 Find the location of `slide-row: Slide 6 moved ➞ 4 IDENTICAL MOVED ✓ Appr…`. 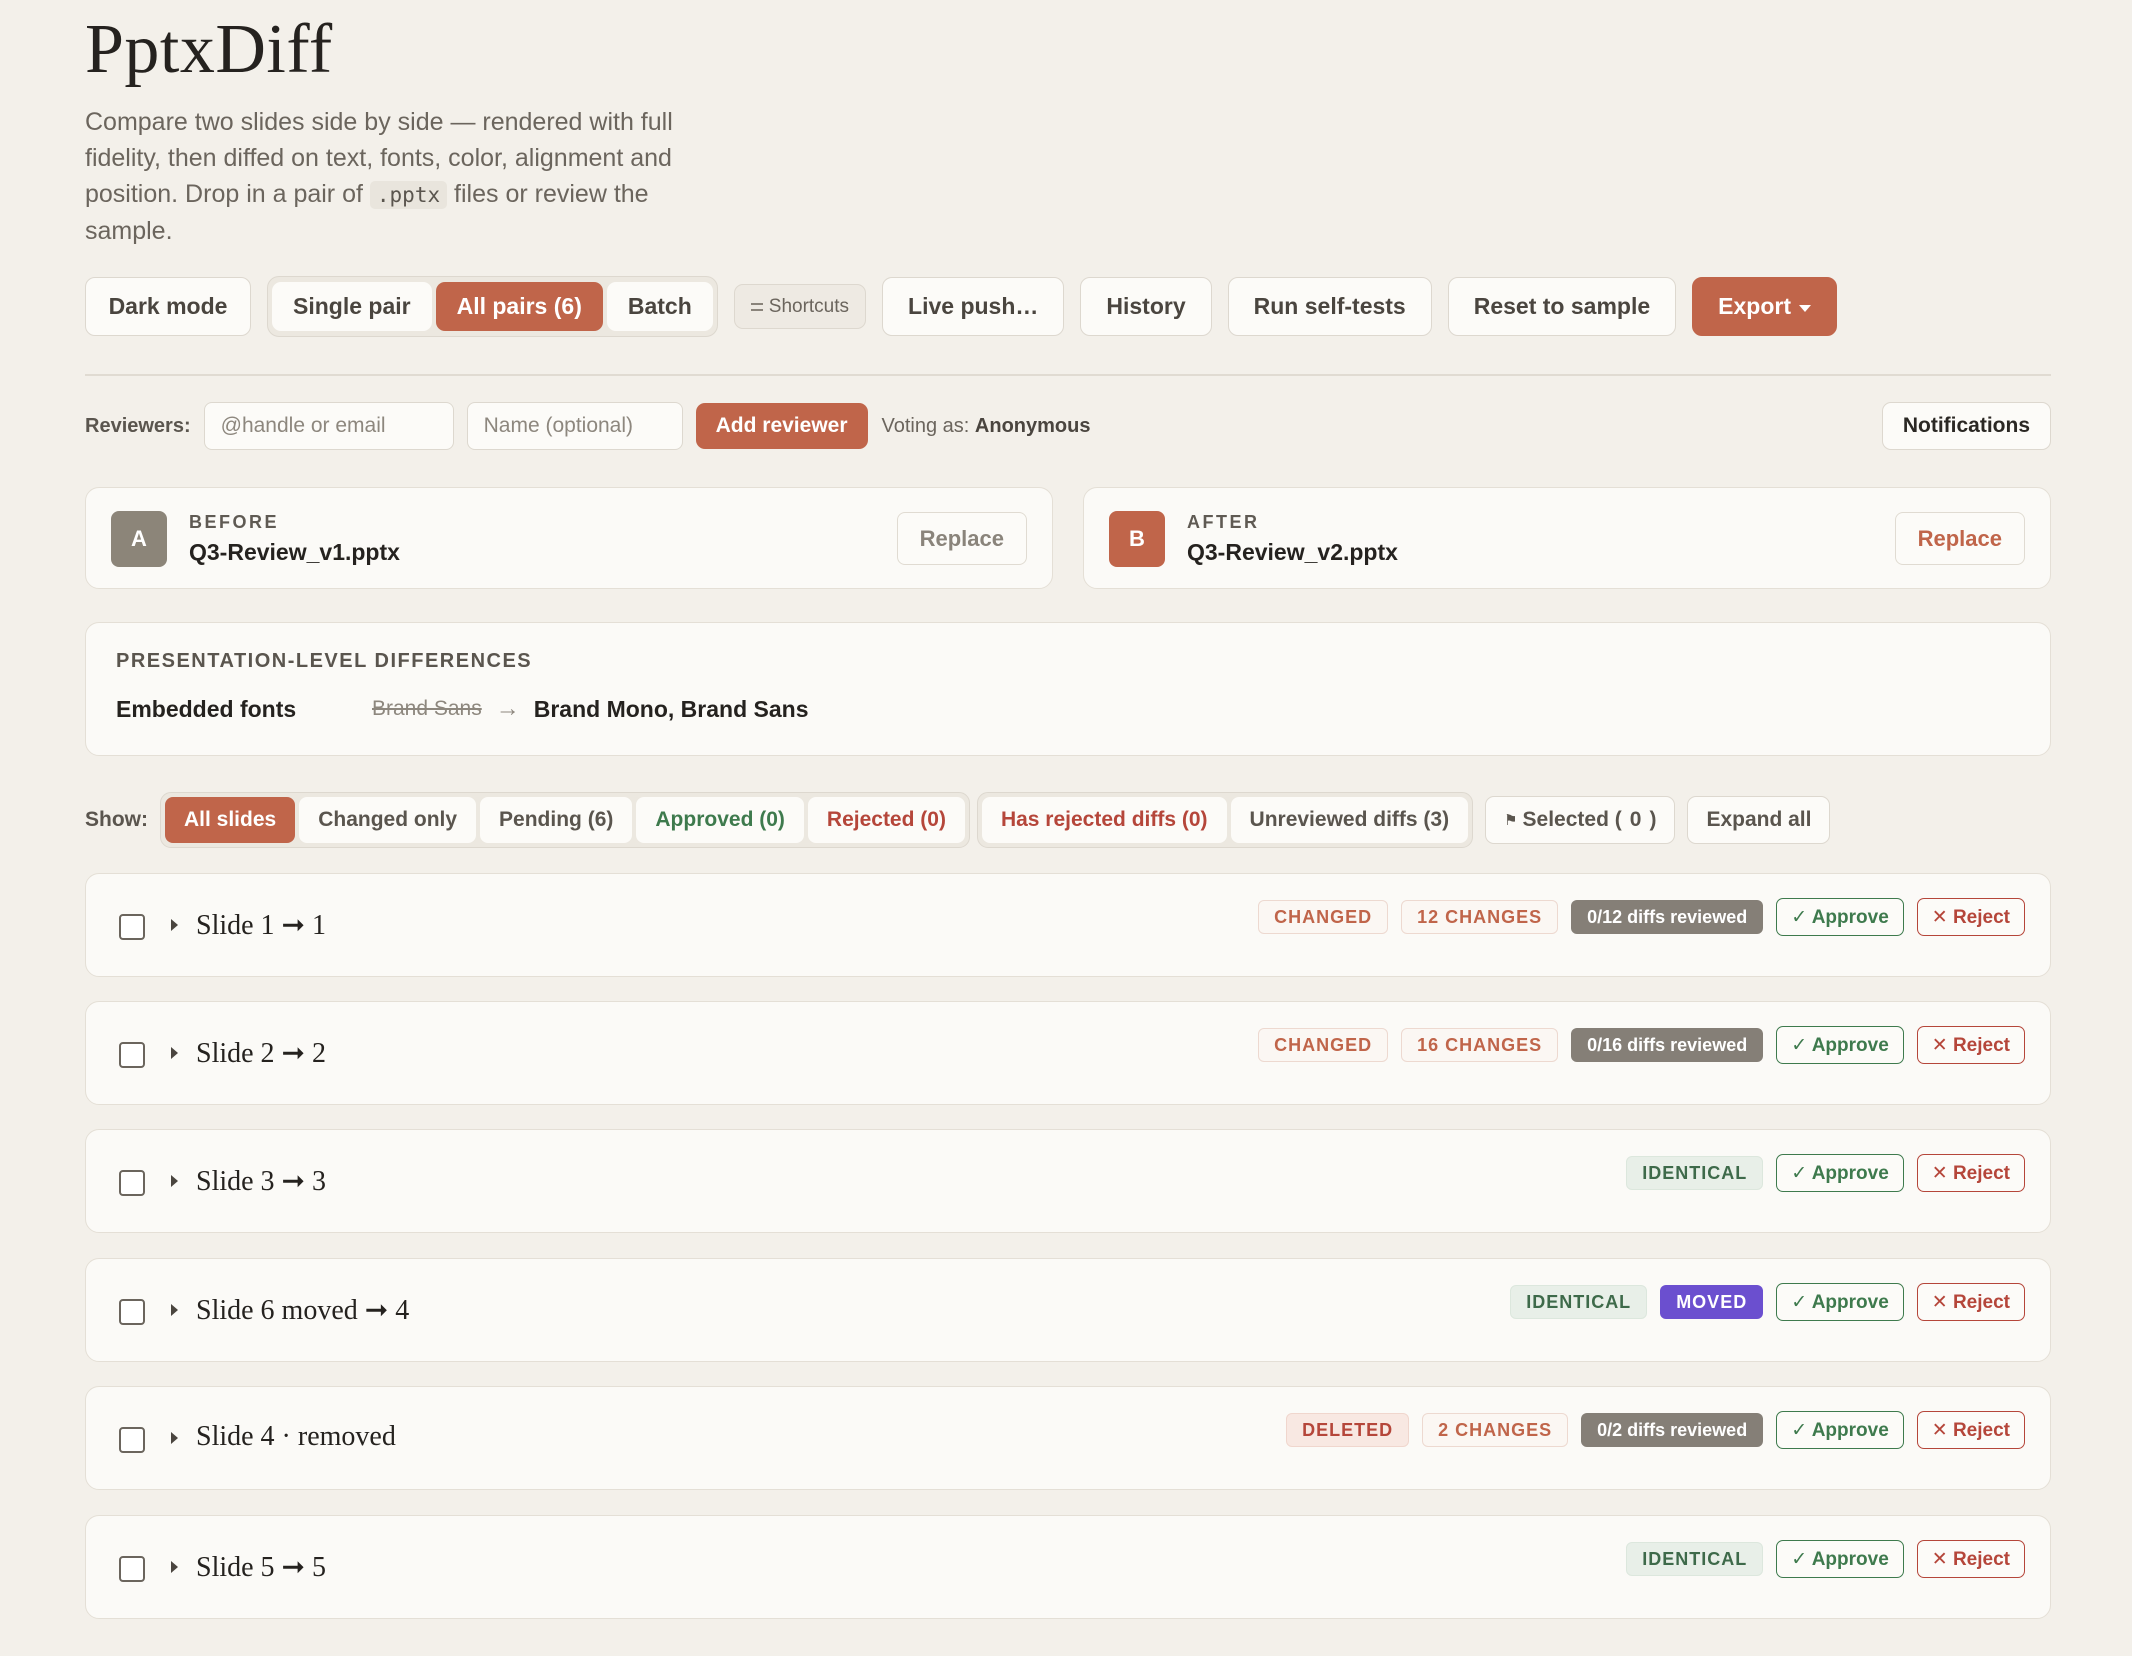

slide-row: Slide 6 moved ➞ 4 IDENTICAL MOVED ✓ Appr… is located at coordinates (1068, 1310).